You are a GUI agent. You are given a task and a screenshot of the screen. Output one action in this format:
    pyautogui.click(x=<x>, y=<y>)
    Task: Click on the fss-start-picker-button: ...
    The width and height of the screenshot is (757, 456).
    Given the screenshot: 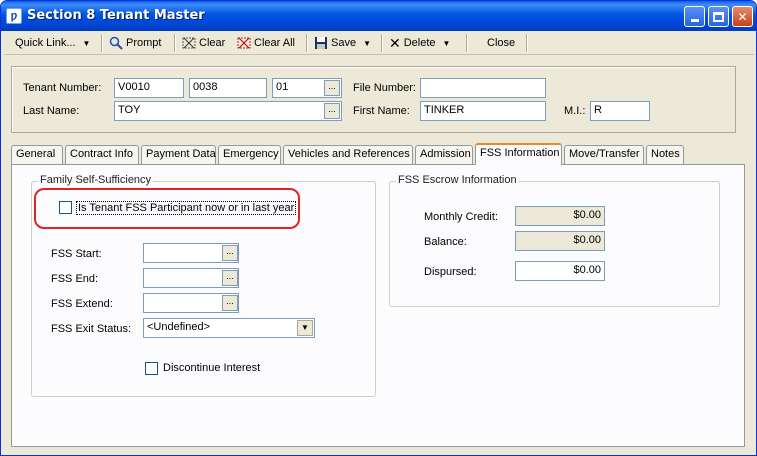 What is the action you would take?
    pyautogui.click(x=230, y=253)
    